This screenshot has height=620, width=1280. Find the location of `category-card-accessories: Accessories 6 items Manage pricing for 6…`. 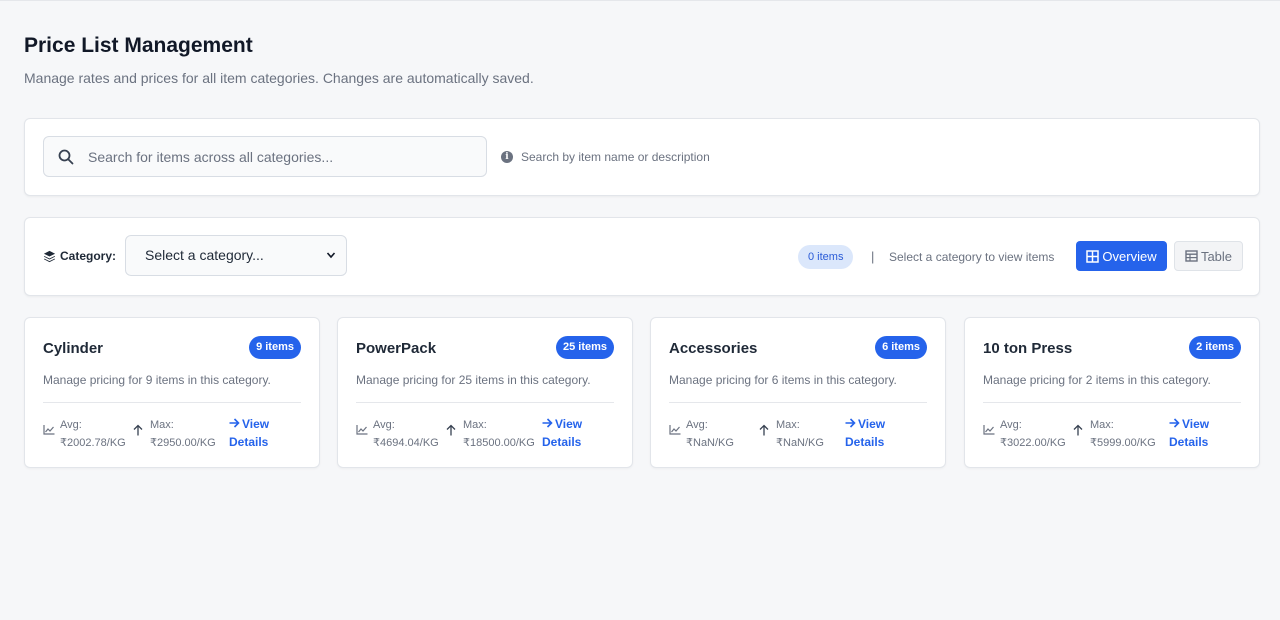

category-card-accessories: Accessories 6 items Manage pricing for 6… is located at coordinates (798, 392).